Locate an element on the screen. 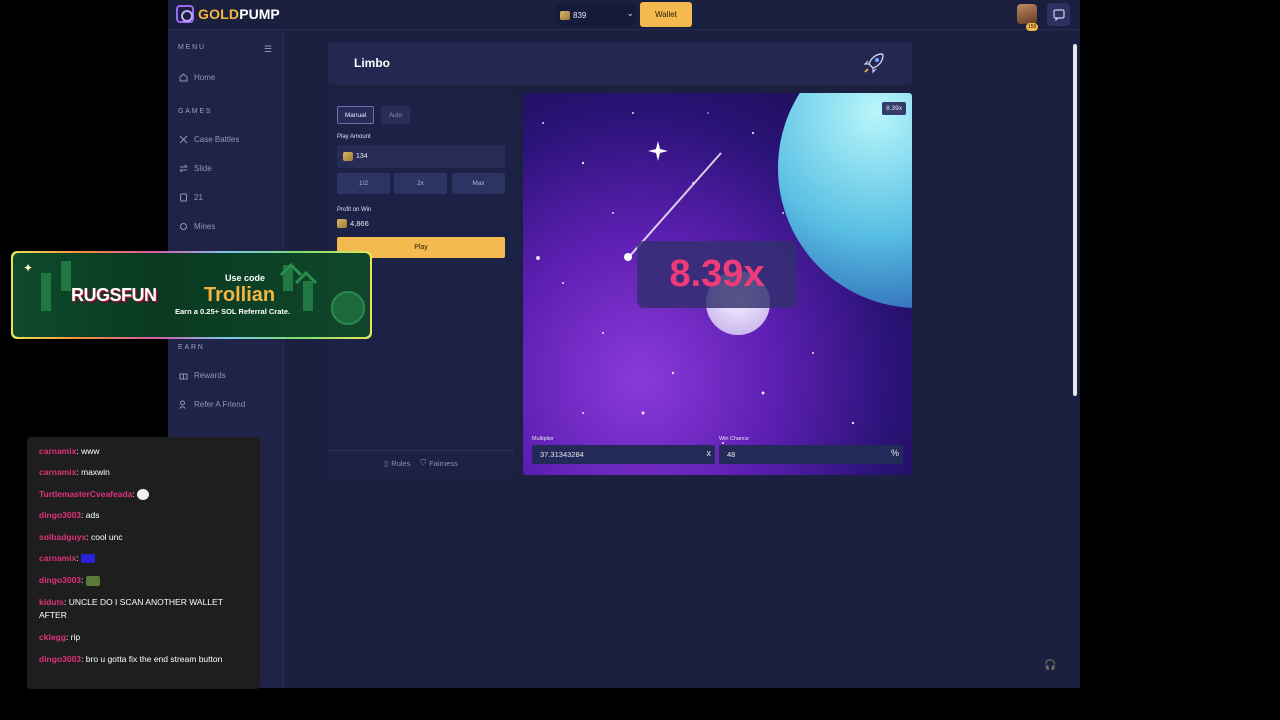 This screenshot has width=1280, height=720. sidebar-item-refer: Refer A Friend is located at coordinates (211, 404).